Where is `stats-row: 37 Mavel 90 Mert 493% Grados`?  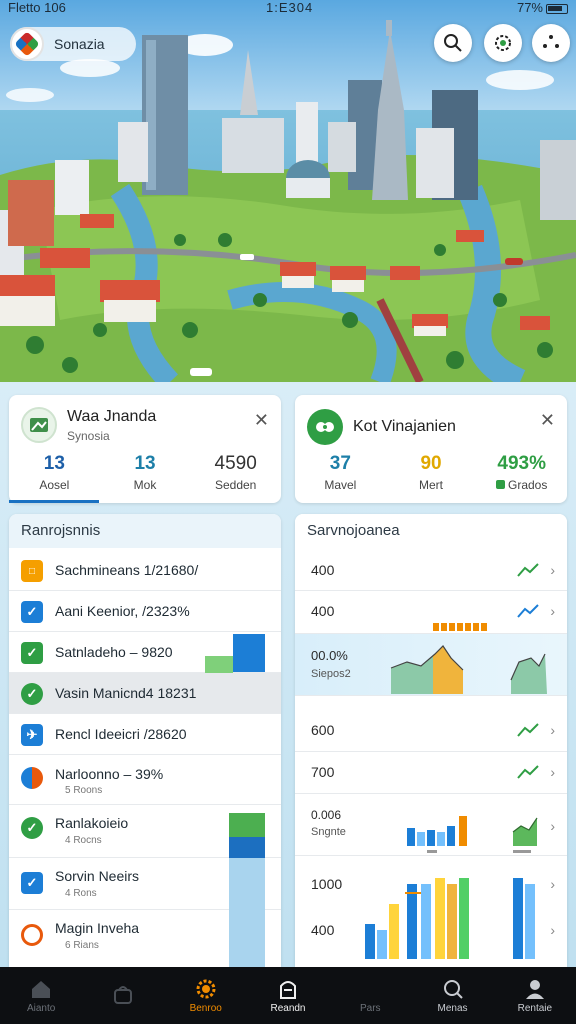
stats-row: 37 Mavel 90 Mert 493% Grados is located at coordinates (431, 478).